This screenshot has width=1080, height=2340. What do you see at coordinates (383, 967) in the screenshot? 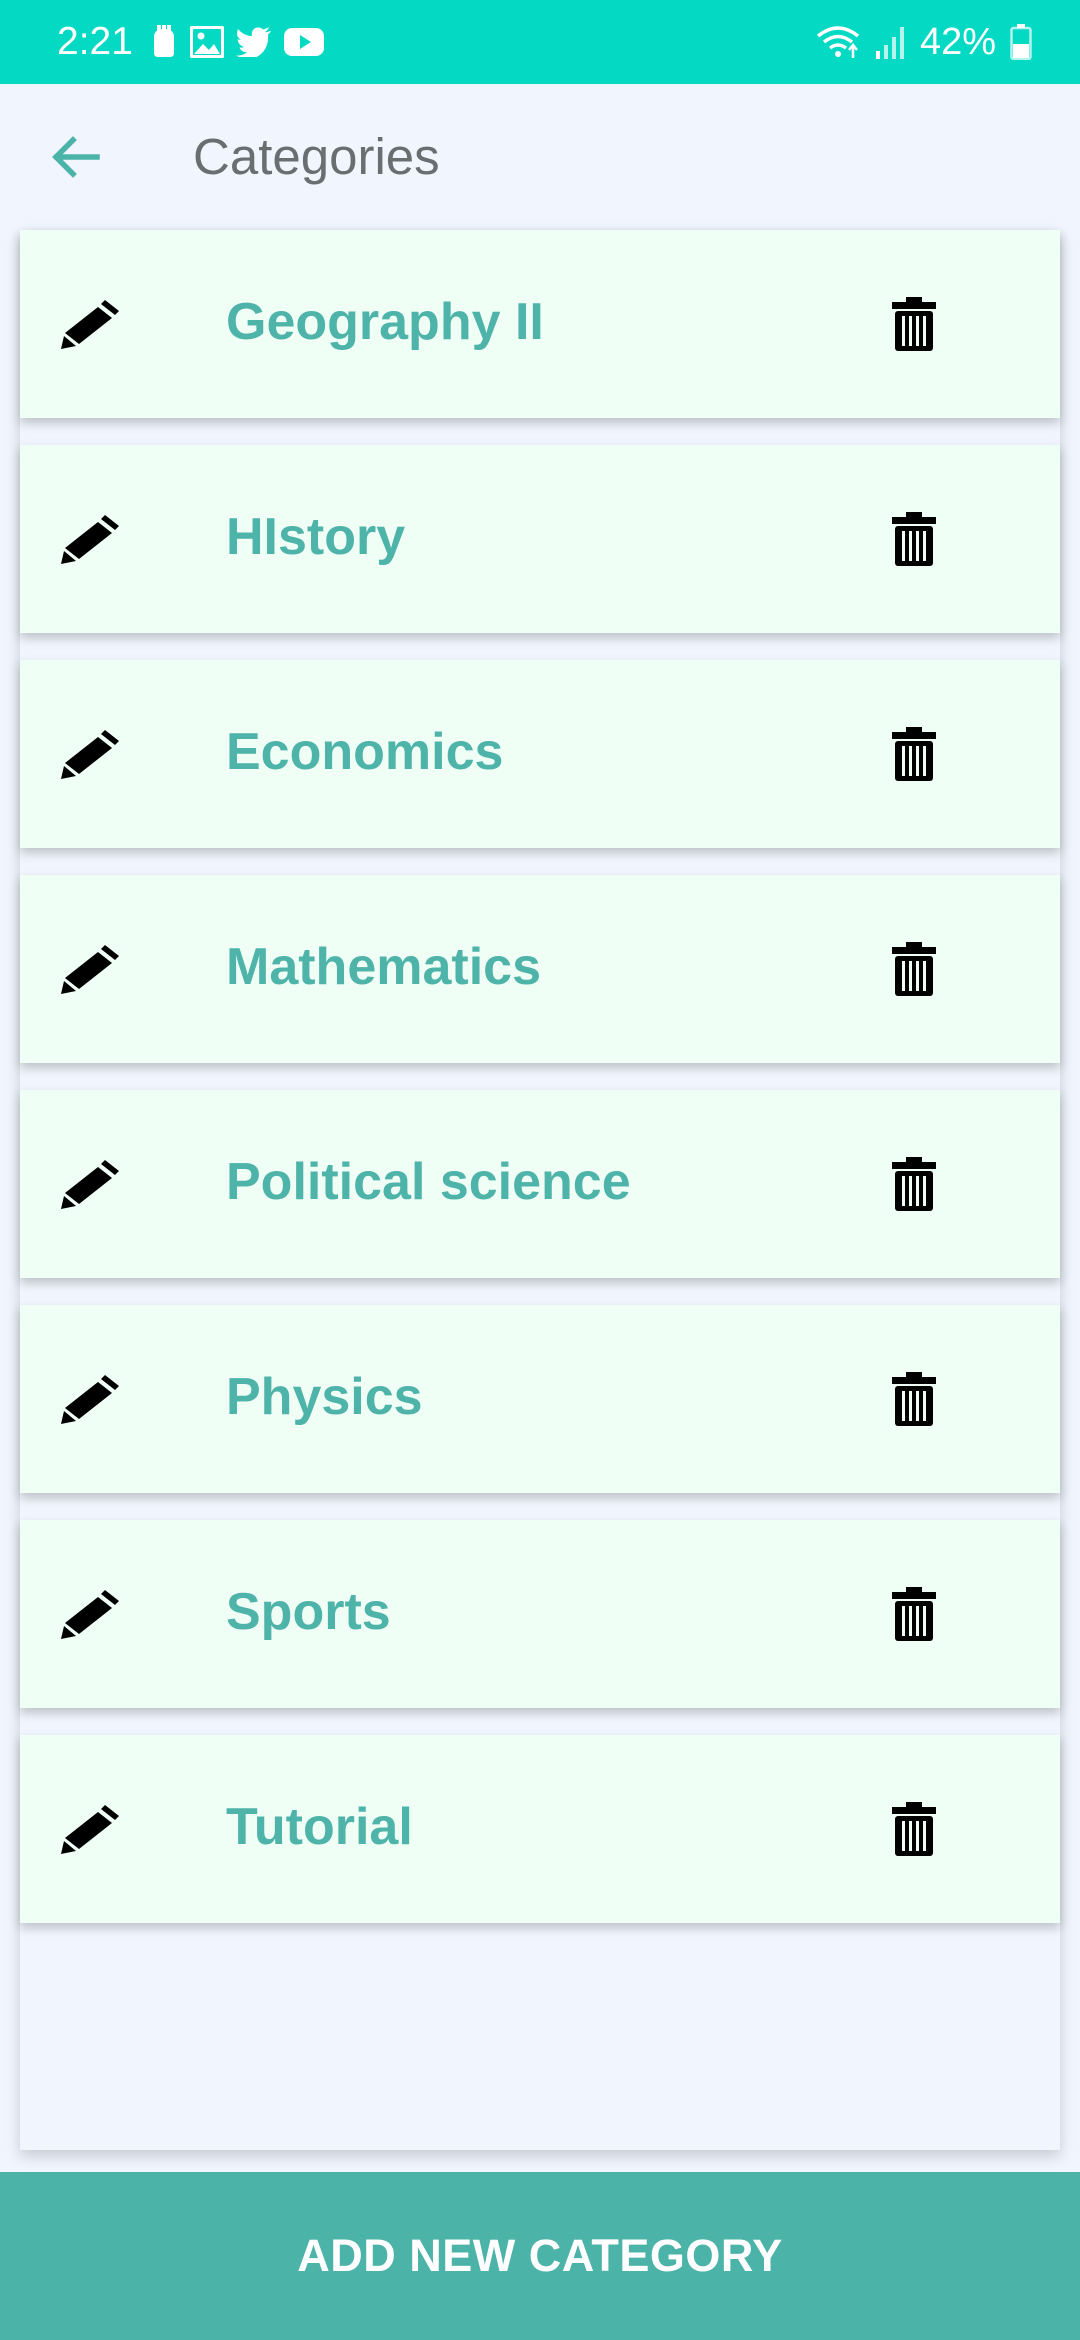
I see `category-name: Mathematics` at bounding box center [383, 967].